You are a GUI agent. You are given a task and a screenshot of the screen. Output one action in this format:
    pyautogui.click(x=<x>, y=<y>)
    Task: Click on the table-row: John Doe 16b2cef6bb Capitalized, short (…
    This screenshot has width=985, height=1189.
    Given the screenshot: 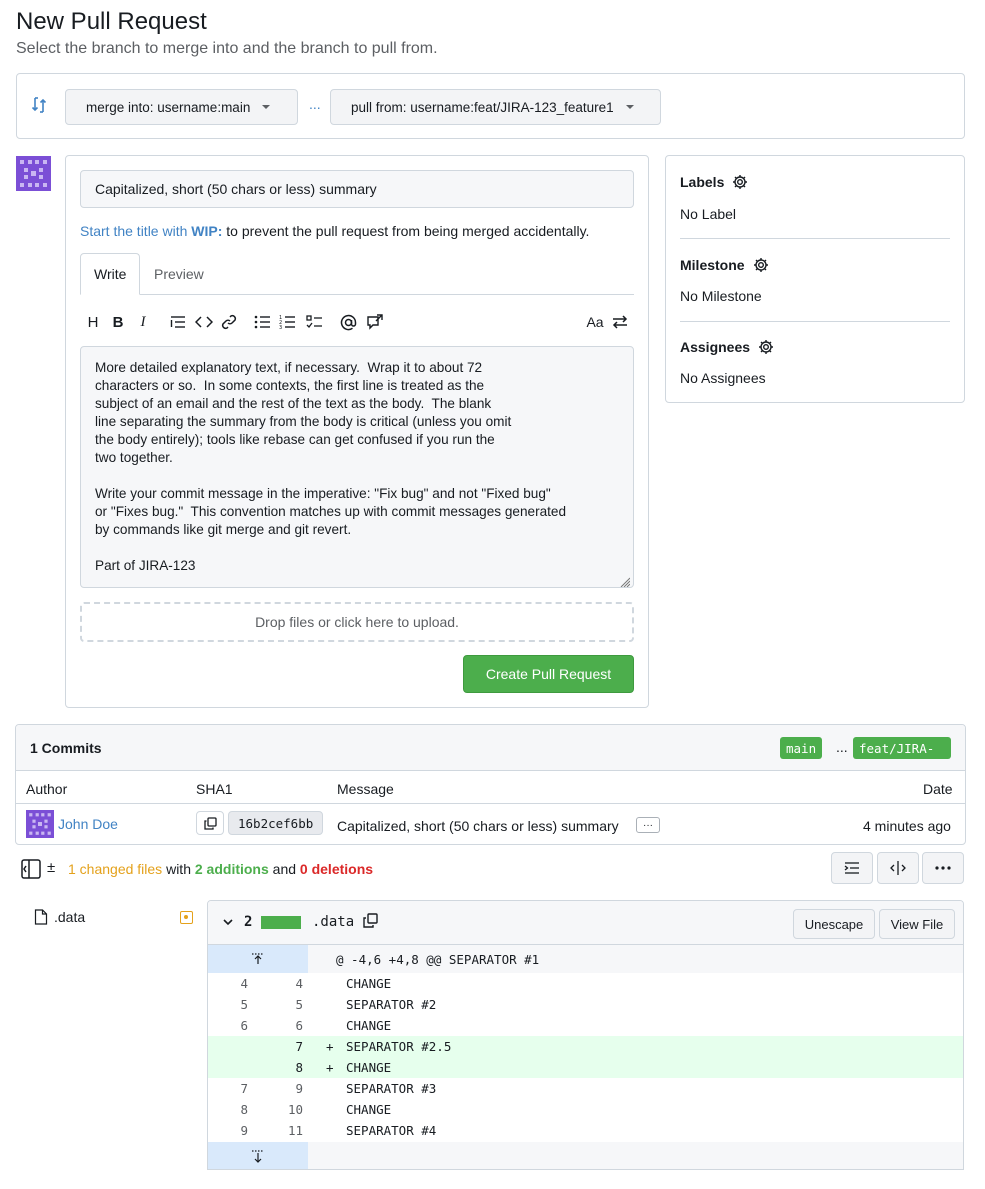 What is the action you would take?
    pyautogui.click(x=490, y=823)
    